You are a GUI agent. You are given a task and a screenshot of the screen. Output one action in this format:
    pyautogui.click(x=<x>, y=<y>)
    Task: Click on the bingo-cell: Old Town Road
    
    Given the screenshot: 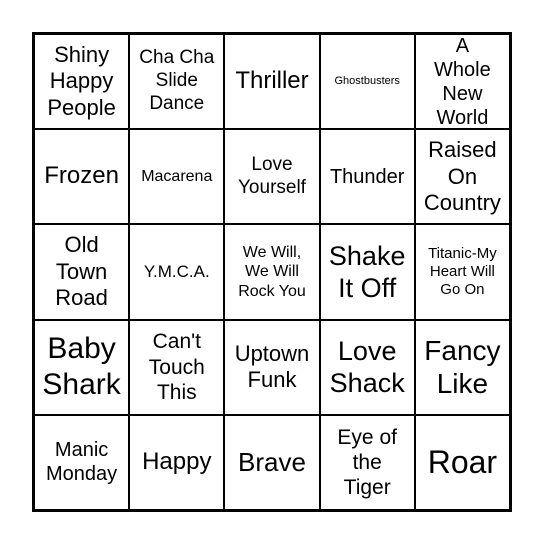 What is the action you would take?
    pyautogui.click(x=82, y=272)
    